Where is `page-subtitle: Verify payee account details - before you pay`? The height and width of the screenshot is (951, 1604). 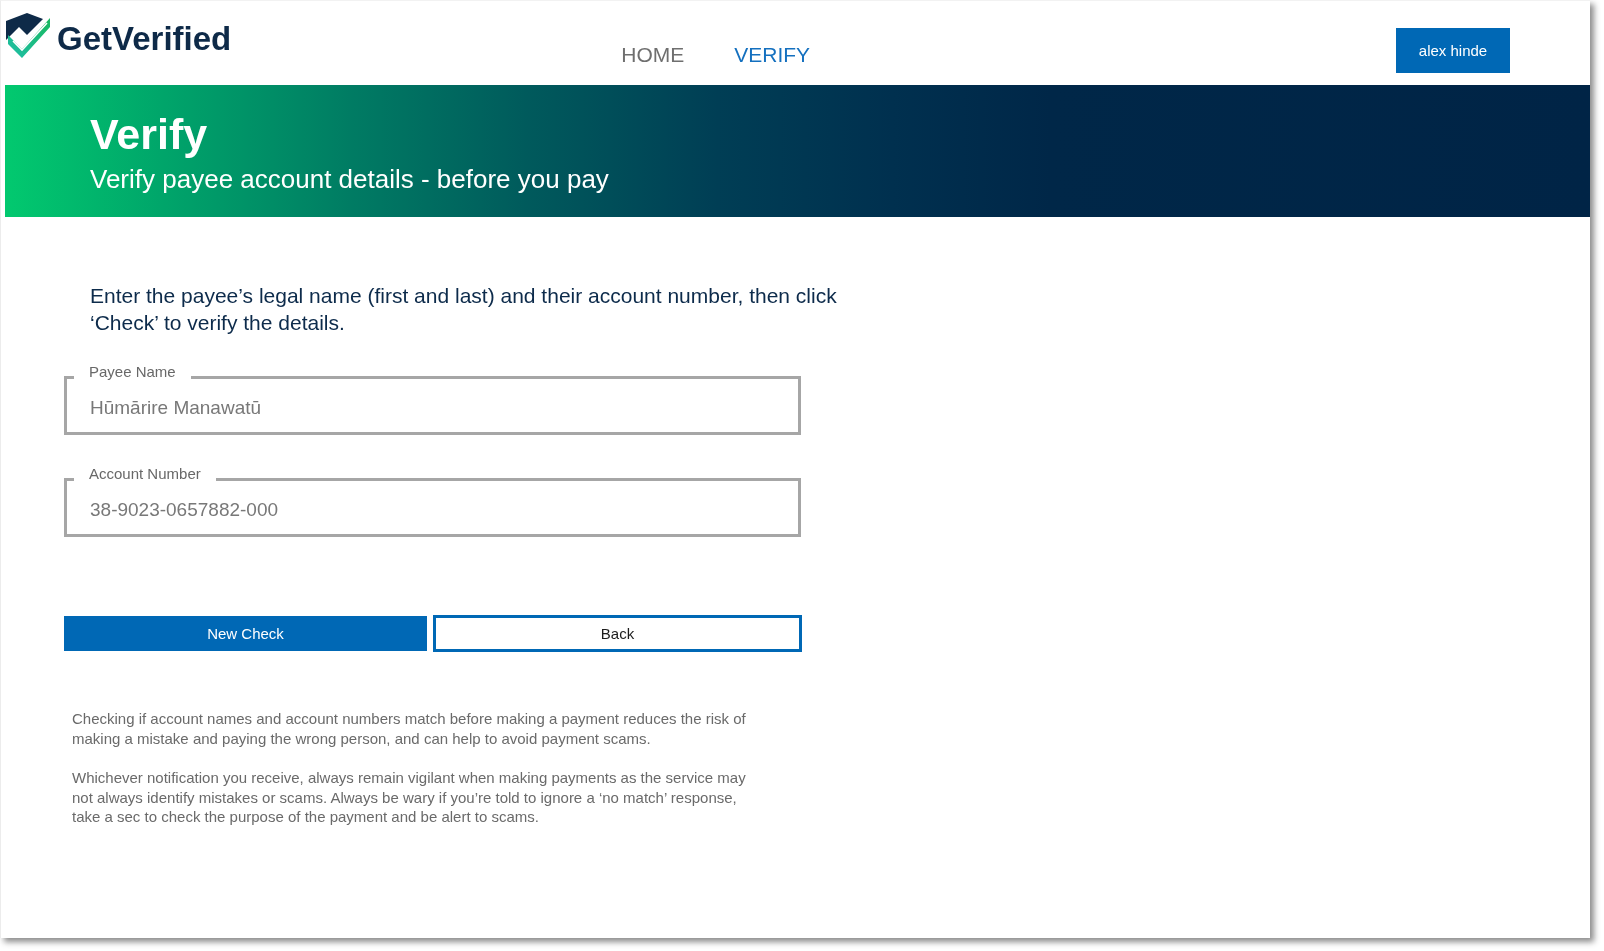
page-subtitle: Verify payee account details - before you pay is located at coordinates (350, 179).